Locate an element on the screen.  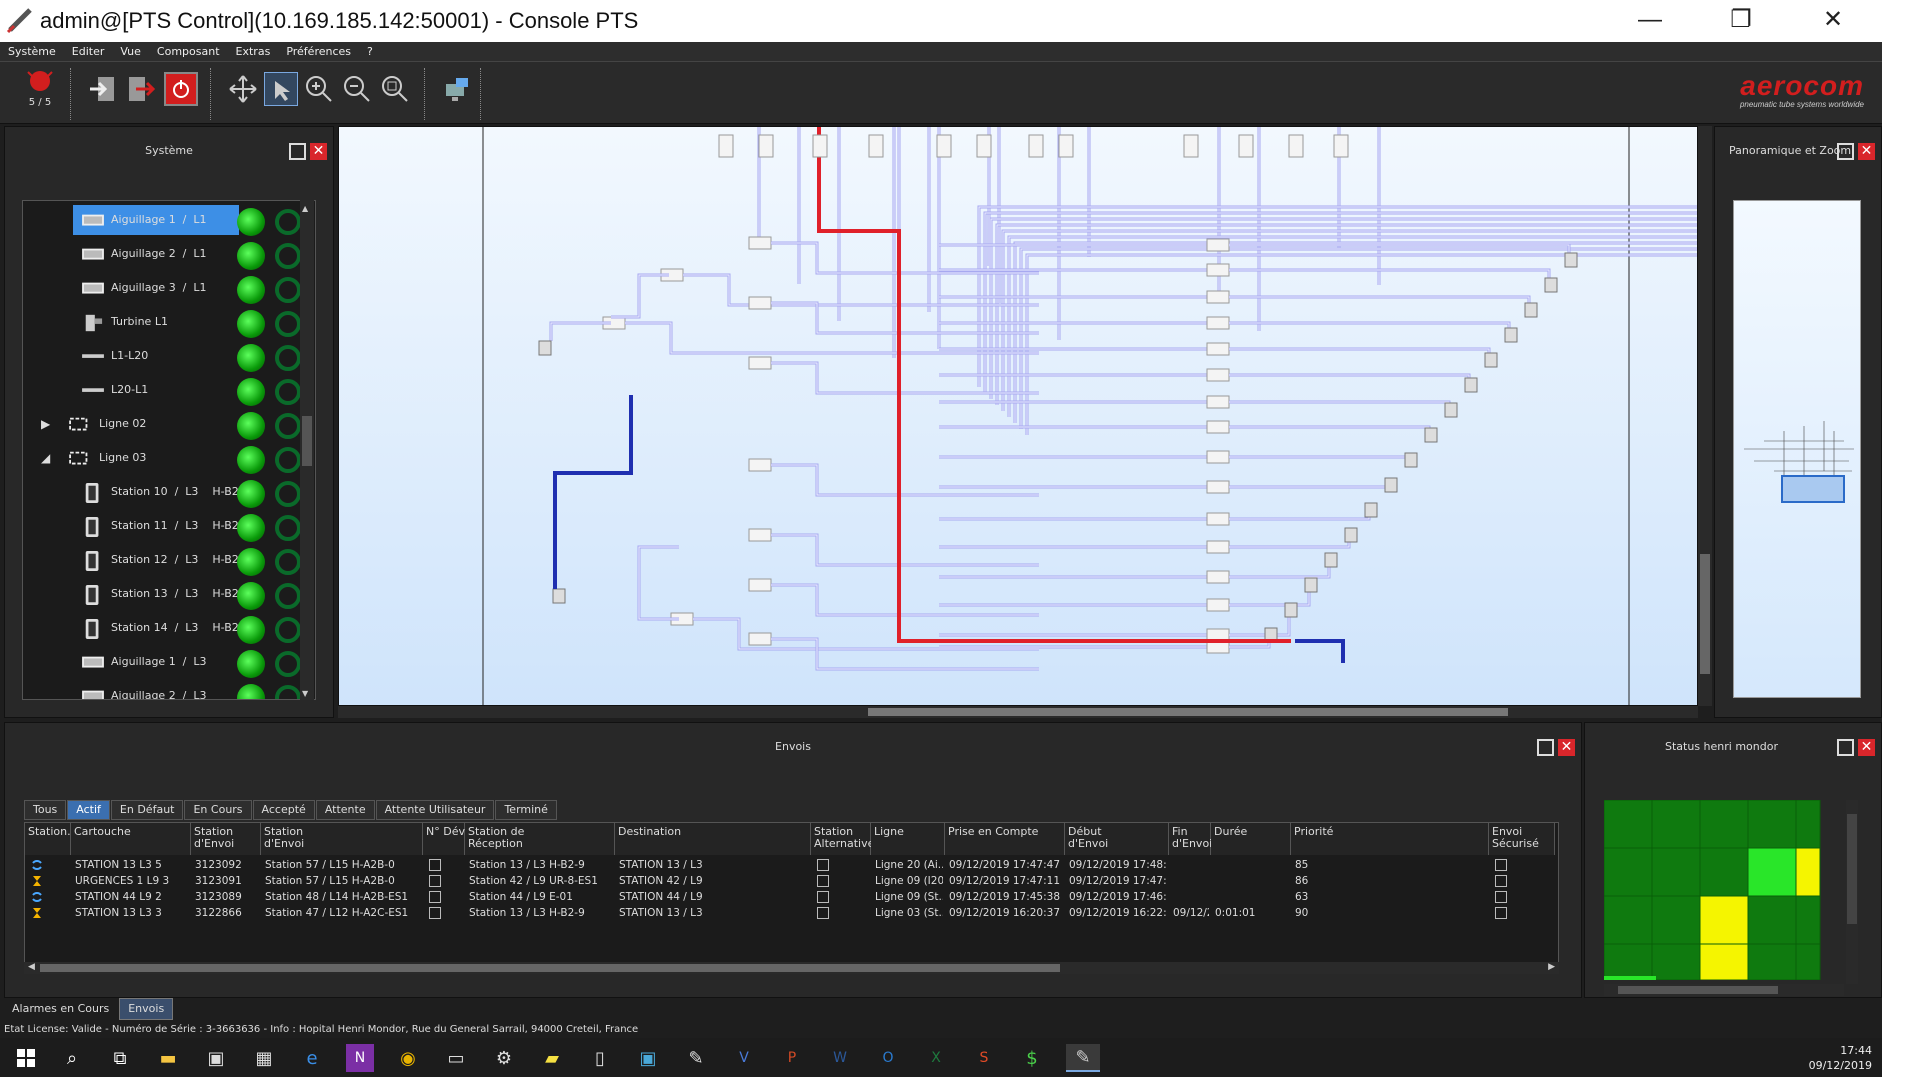
powerpoint-icon: P is located at coordinates (792, 1058).